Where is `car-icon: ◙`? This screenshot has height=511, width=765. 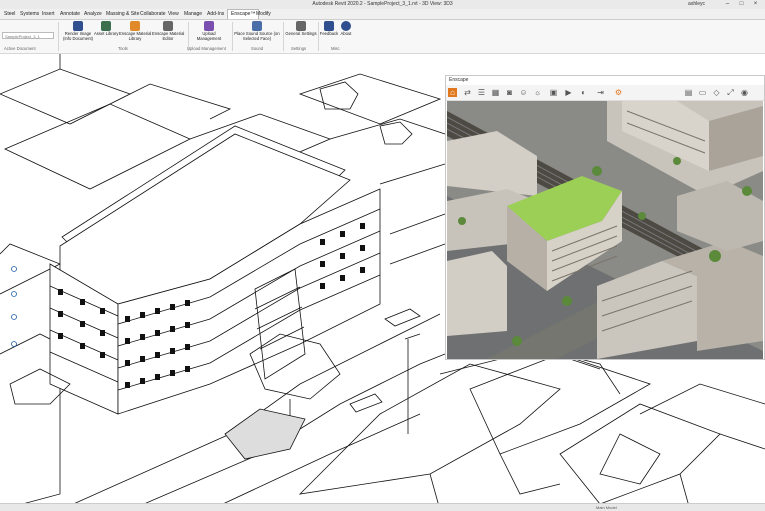 car-icon: ◙ is located at coordinates (509, 92).